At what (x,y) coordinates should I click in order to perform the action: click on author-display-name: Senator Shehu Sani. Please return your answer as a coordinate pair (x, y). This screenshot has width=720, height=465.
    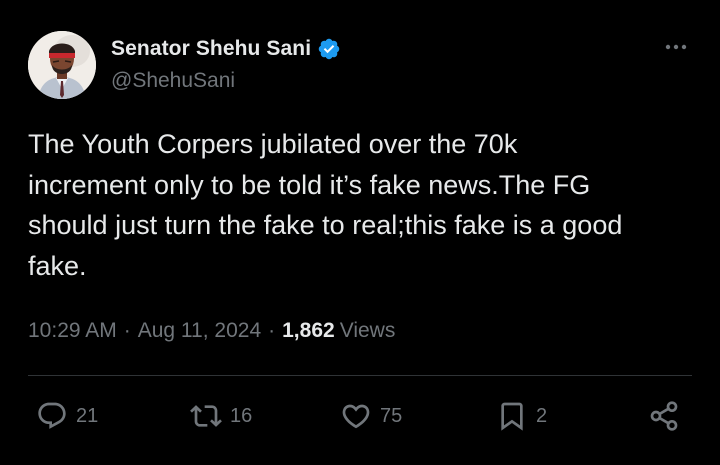
    Looking at the image, I should click on (211, 49).